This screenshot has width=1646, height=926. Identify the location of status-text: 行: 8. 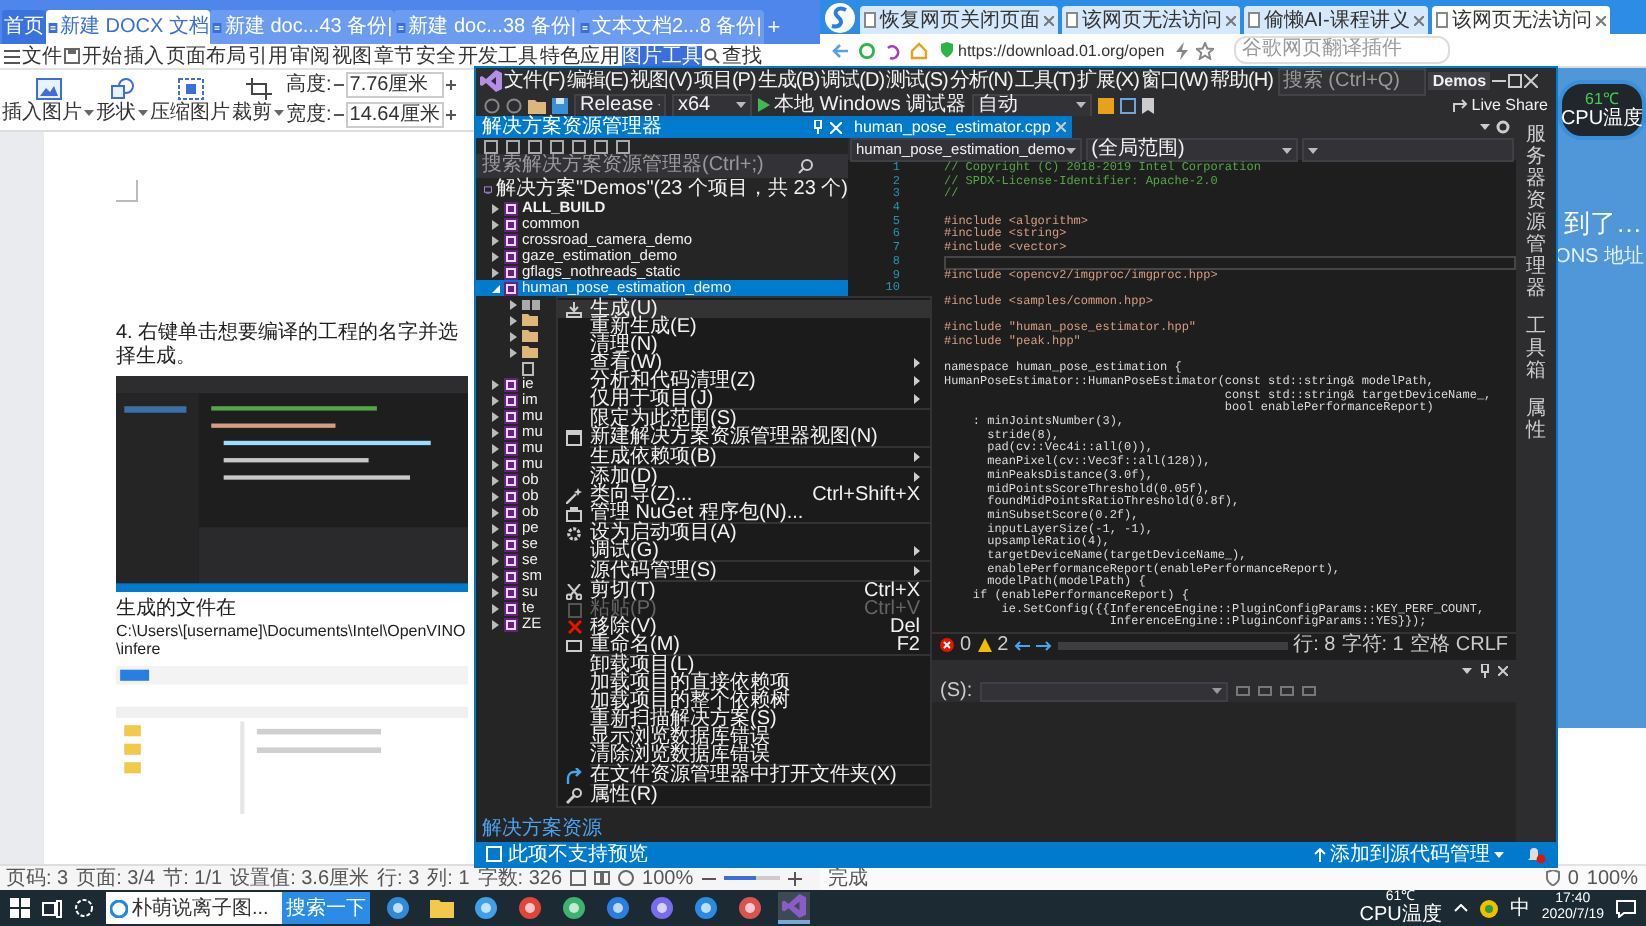
(1314, 645).